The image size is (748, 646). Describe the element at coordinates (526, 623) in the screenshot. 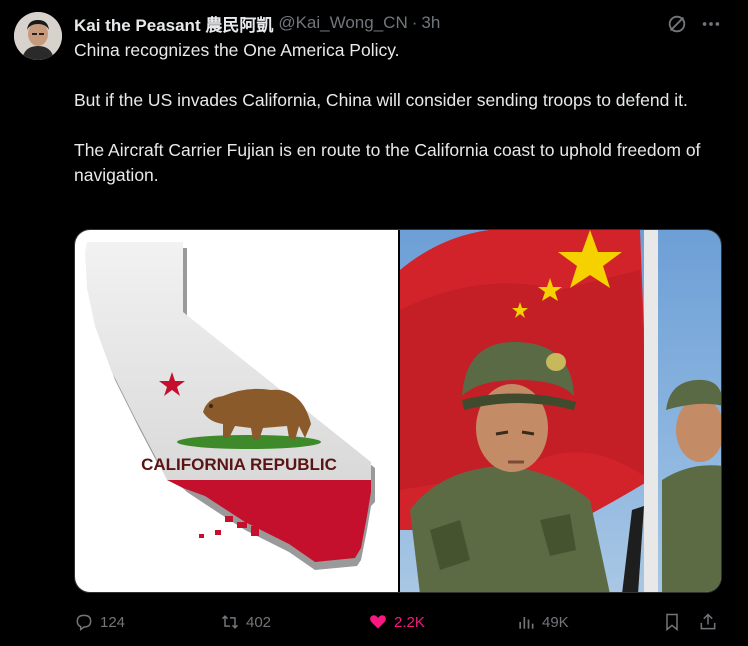

I see `views-icon` at that location.